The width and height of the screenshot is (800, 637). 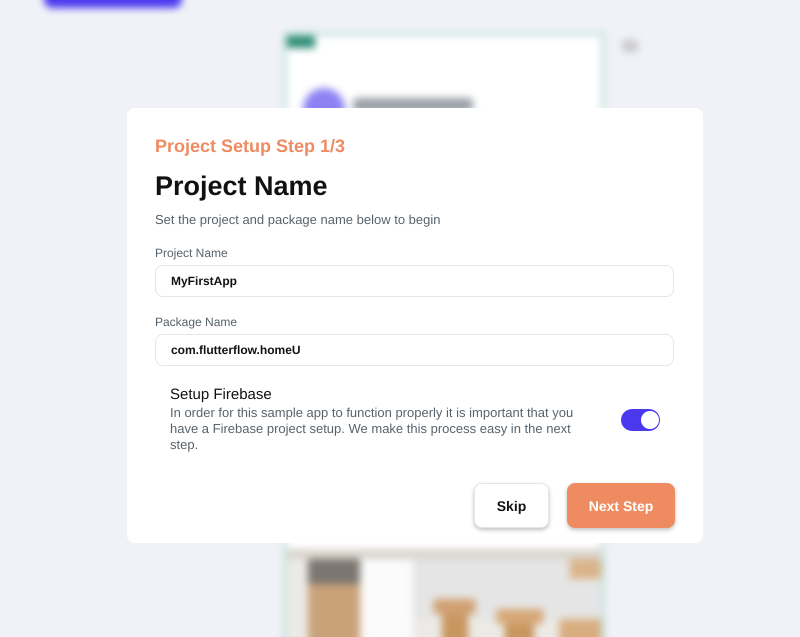 What do you see at coordinates (511, 505) in the screenshot?
I see `skip-button: Skip` at bounding box center [511, 505].